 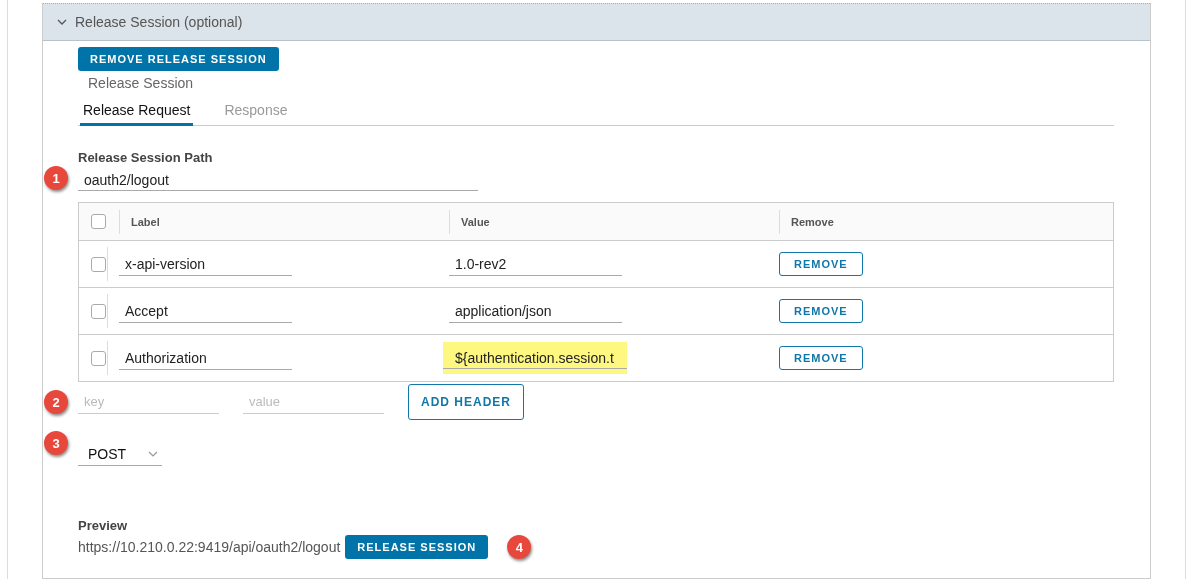 What do you see at coordinates (137, 112) in the screenshot?
I see `tab: Release Request` at bounding box center [137, 112].